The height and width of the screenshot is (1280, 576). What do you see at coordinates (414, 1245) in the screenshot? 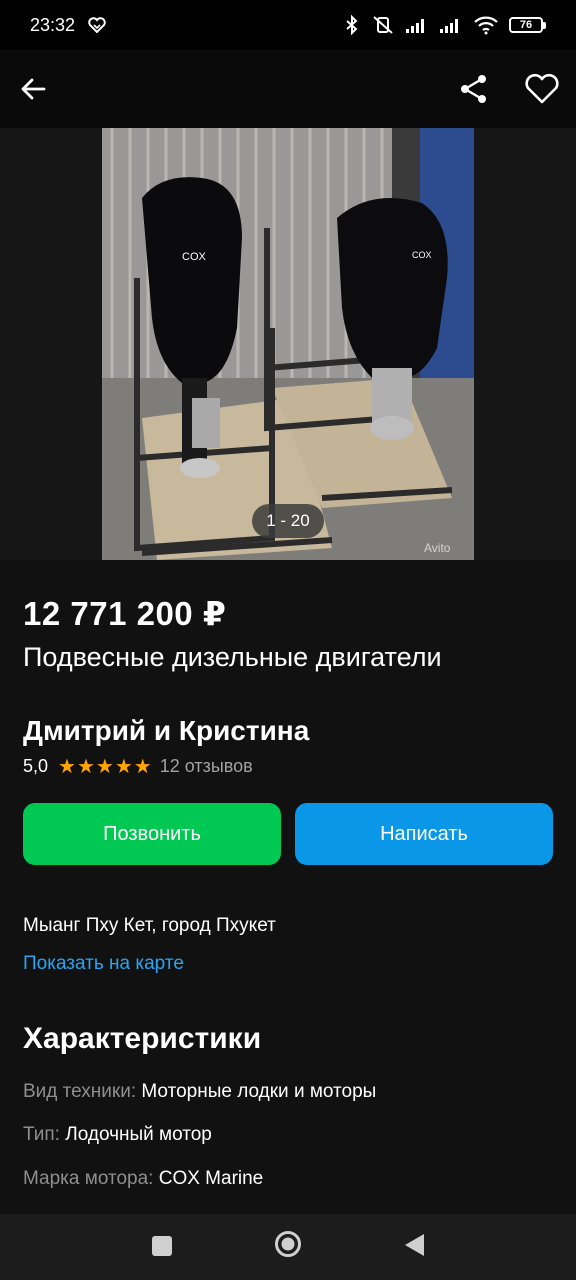
I see `nav-back-icon` at bounding box center [414, 1245].